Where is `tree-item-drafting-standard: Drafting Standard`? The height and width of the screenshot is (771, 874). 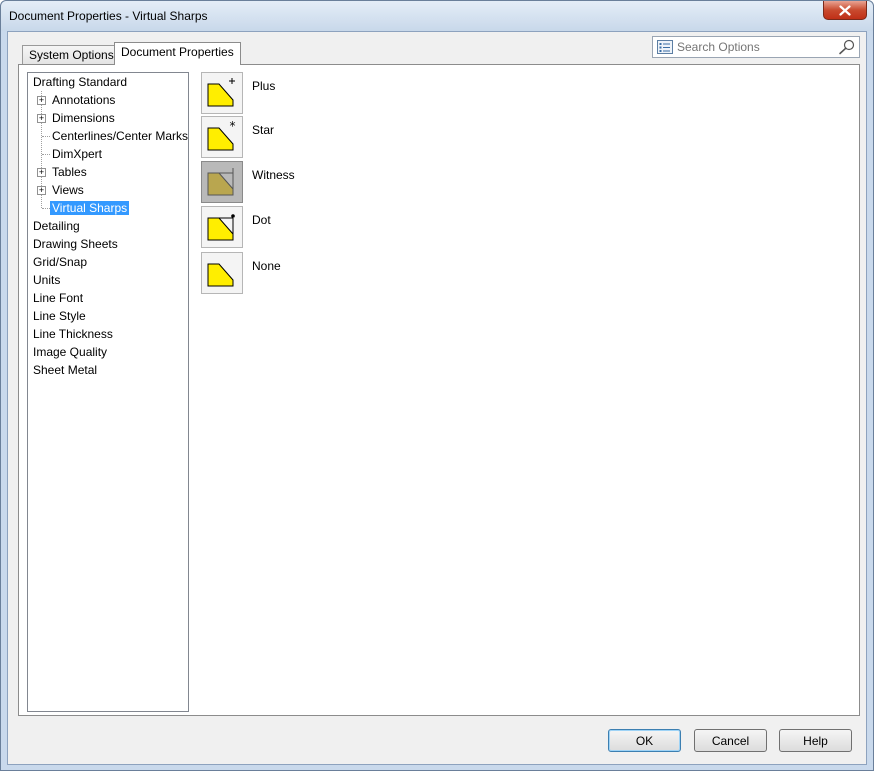 tree-item-drafting-standard: Drafting Standard is located at coordinates (80, 82).